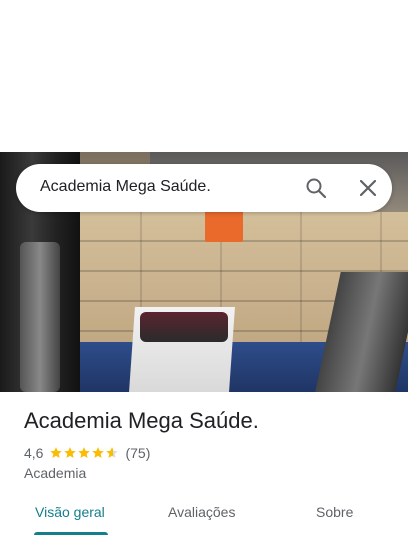 Image resolution: width=408 pixels, height=544 pixels. What do you see at coordinates (71, 533) in the screenshot?
I see `tab-active-indicator` at bounding box center [71, 533].